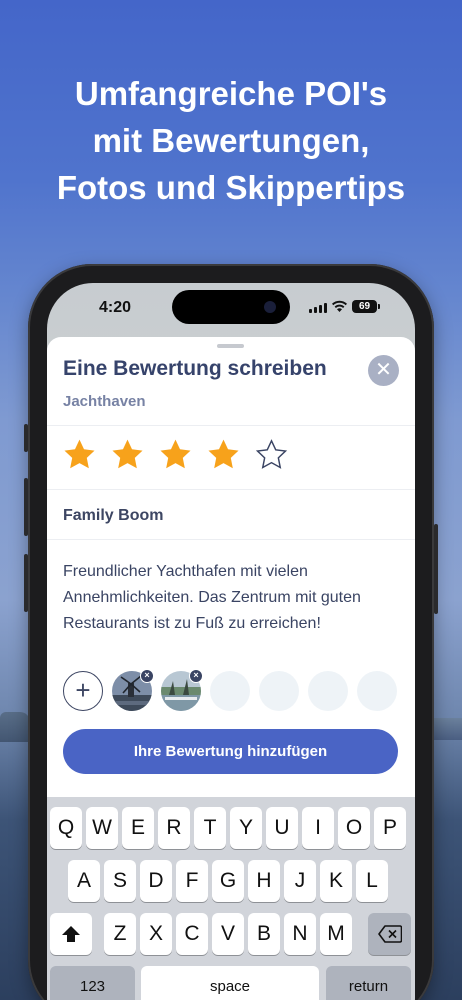 The height and width of the screenshot is (1000, 462). I want to click on key-i: I, so click(318, 828).